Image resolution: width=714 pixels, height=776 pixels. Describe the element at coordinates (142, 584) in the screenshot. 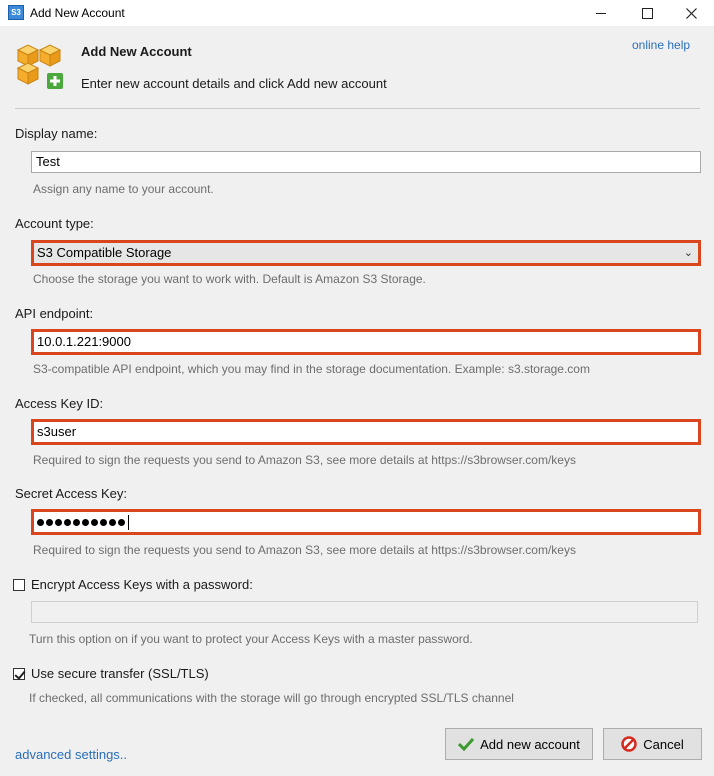

I see `encrypt-label: Encrypt Access Keys with a password:` at that location.